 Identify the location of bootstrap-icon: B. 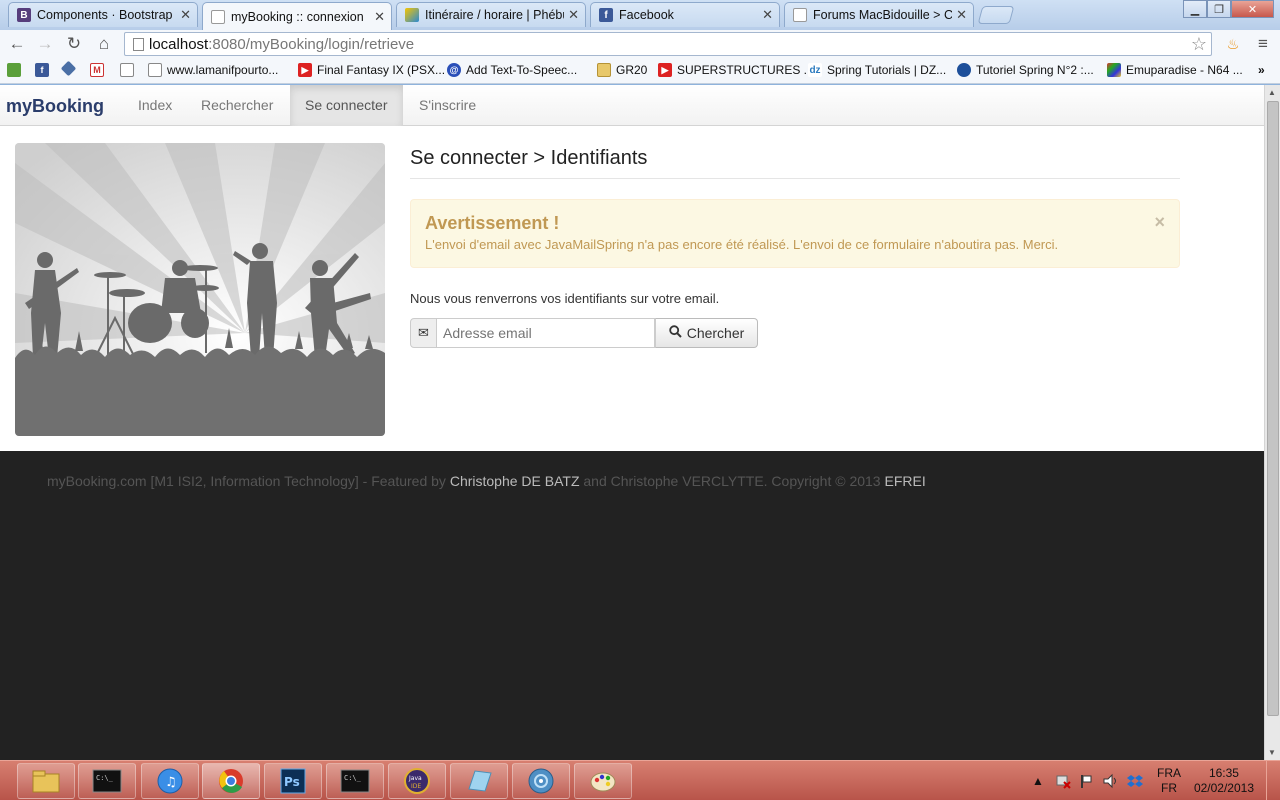
(24, 15).